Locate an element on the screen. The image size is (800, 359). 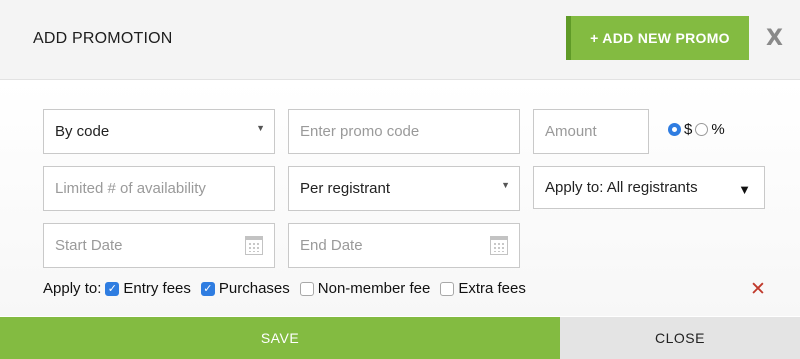
extra-fees-checkbox is located at coordinates (447, 288).